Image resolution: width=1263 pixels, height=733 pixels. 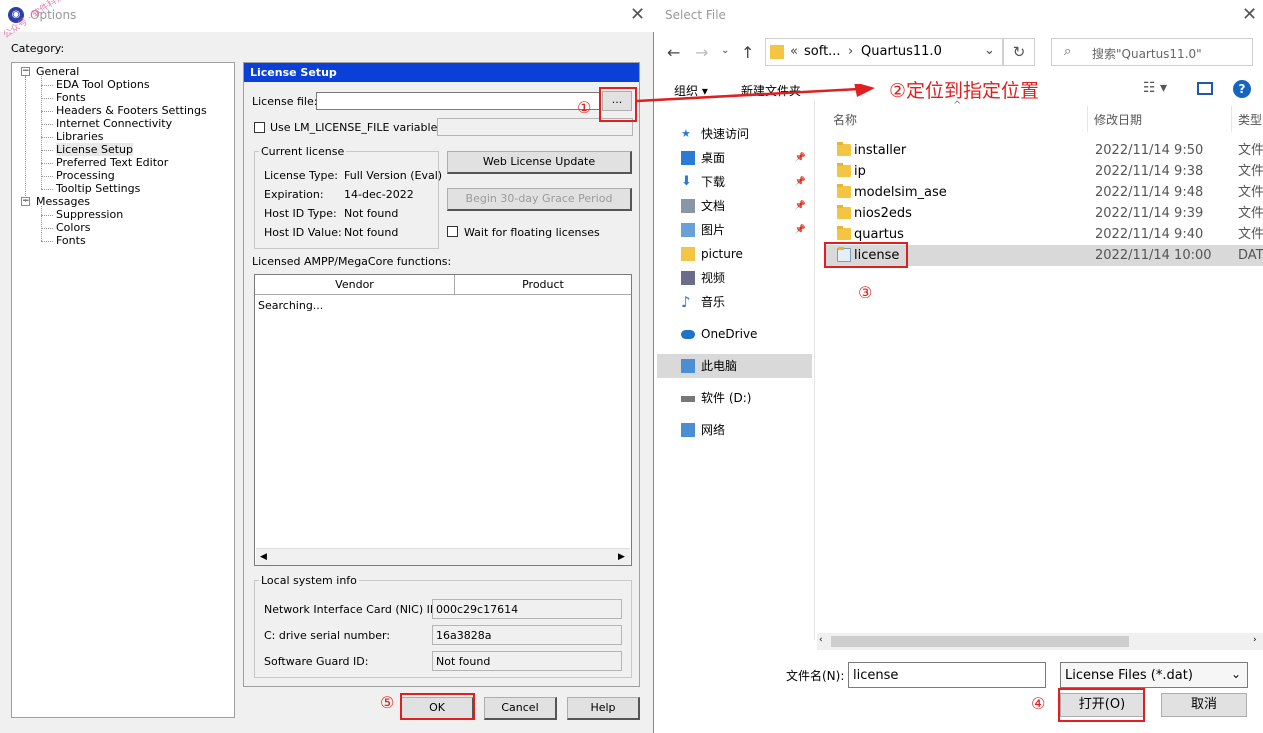 I want to click on tree-item: Headers & Footers Settings, so click(x=131, y=110).